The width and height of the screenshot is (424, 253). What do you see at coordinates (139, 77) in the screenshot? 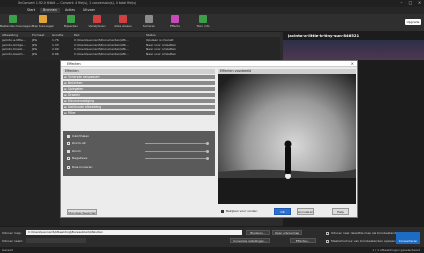
I see `effect-sharpness: Scherpte aanpassen` at bounding box center [139, 77].